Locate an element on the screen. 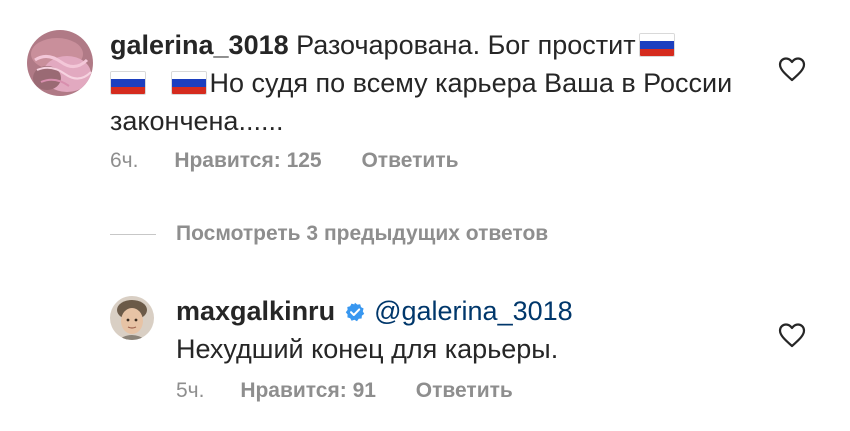 This screenshot has height=431, width=850. comment-time: 6ч. is located at coordinates (124, 160).